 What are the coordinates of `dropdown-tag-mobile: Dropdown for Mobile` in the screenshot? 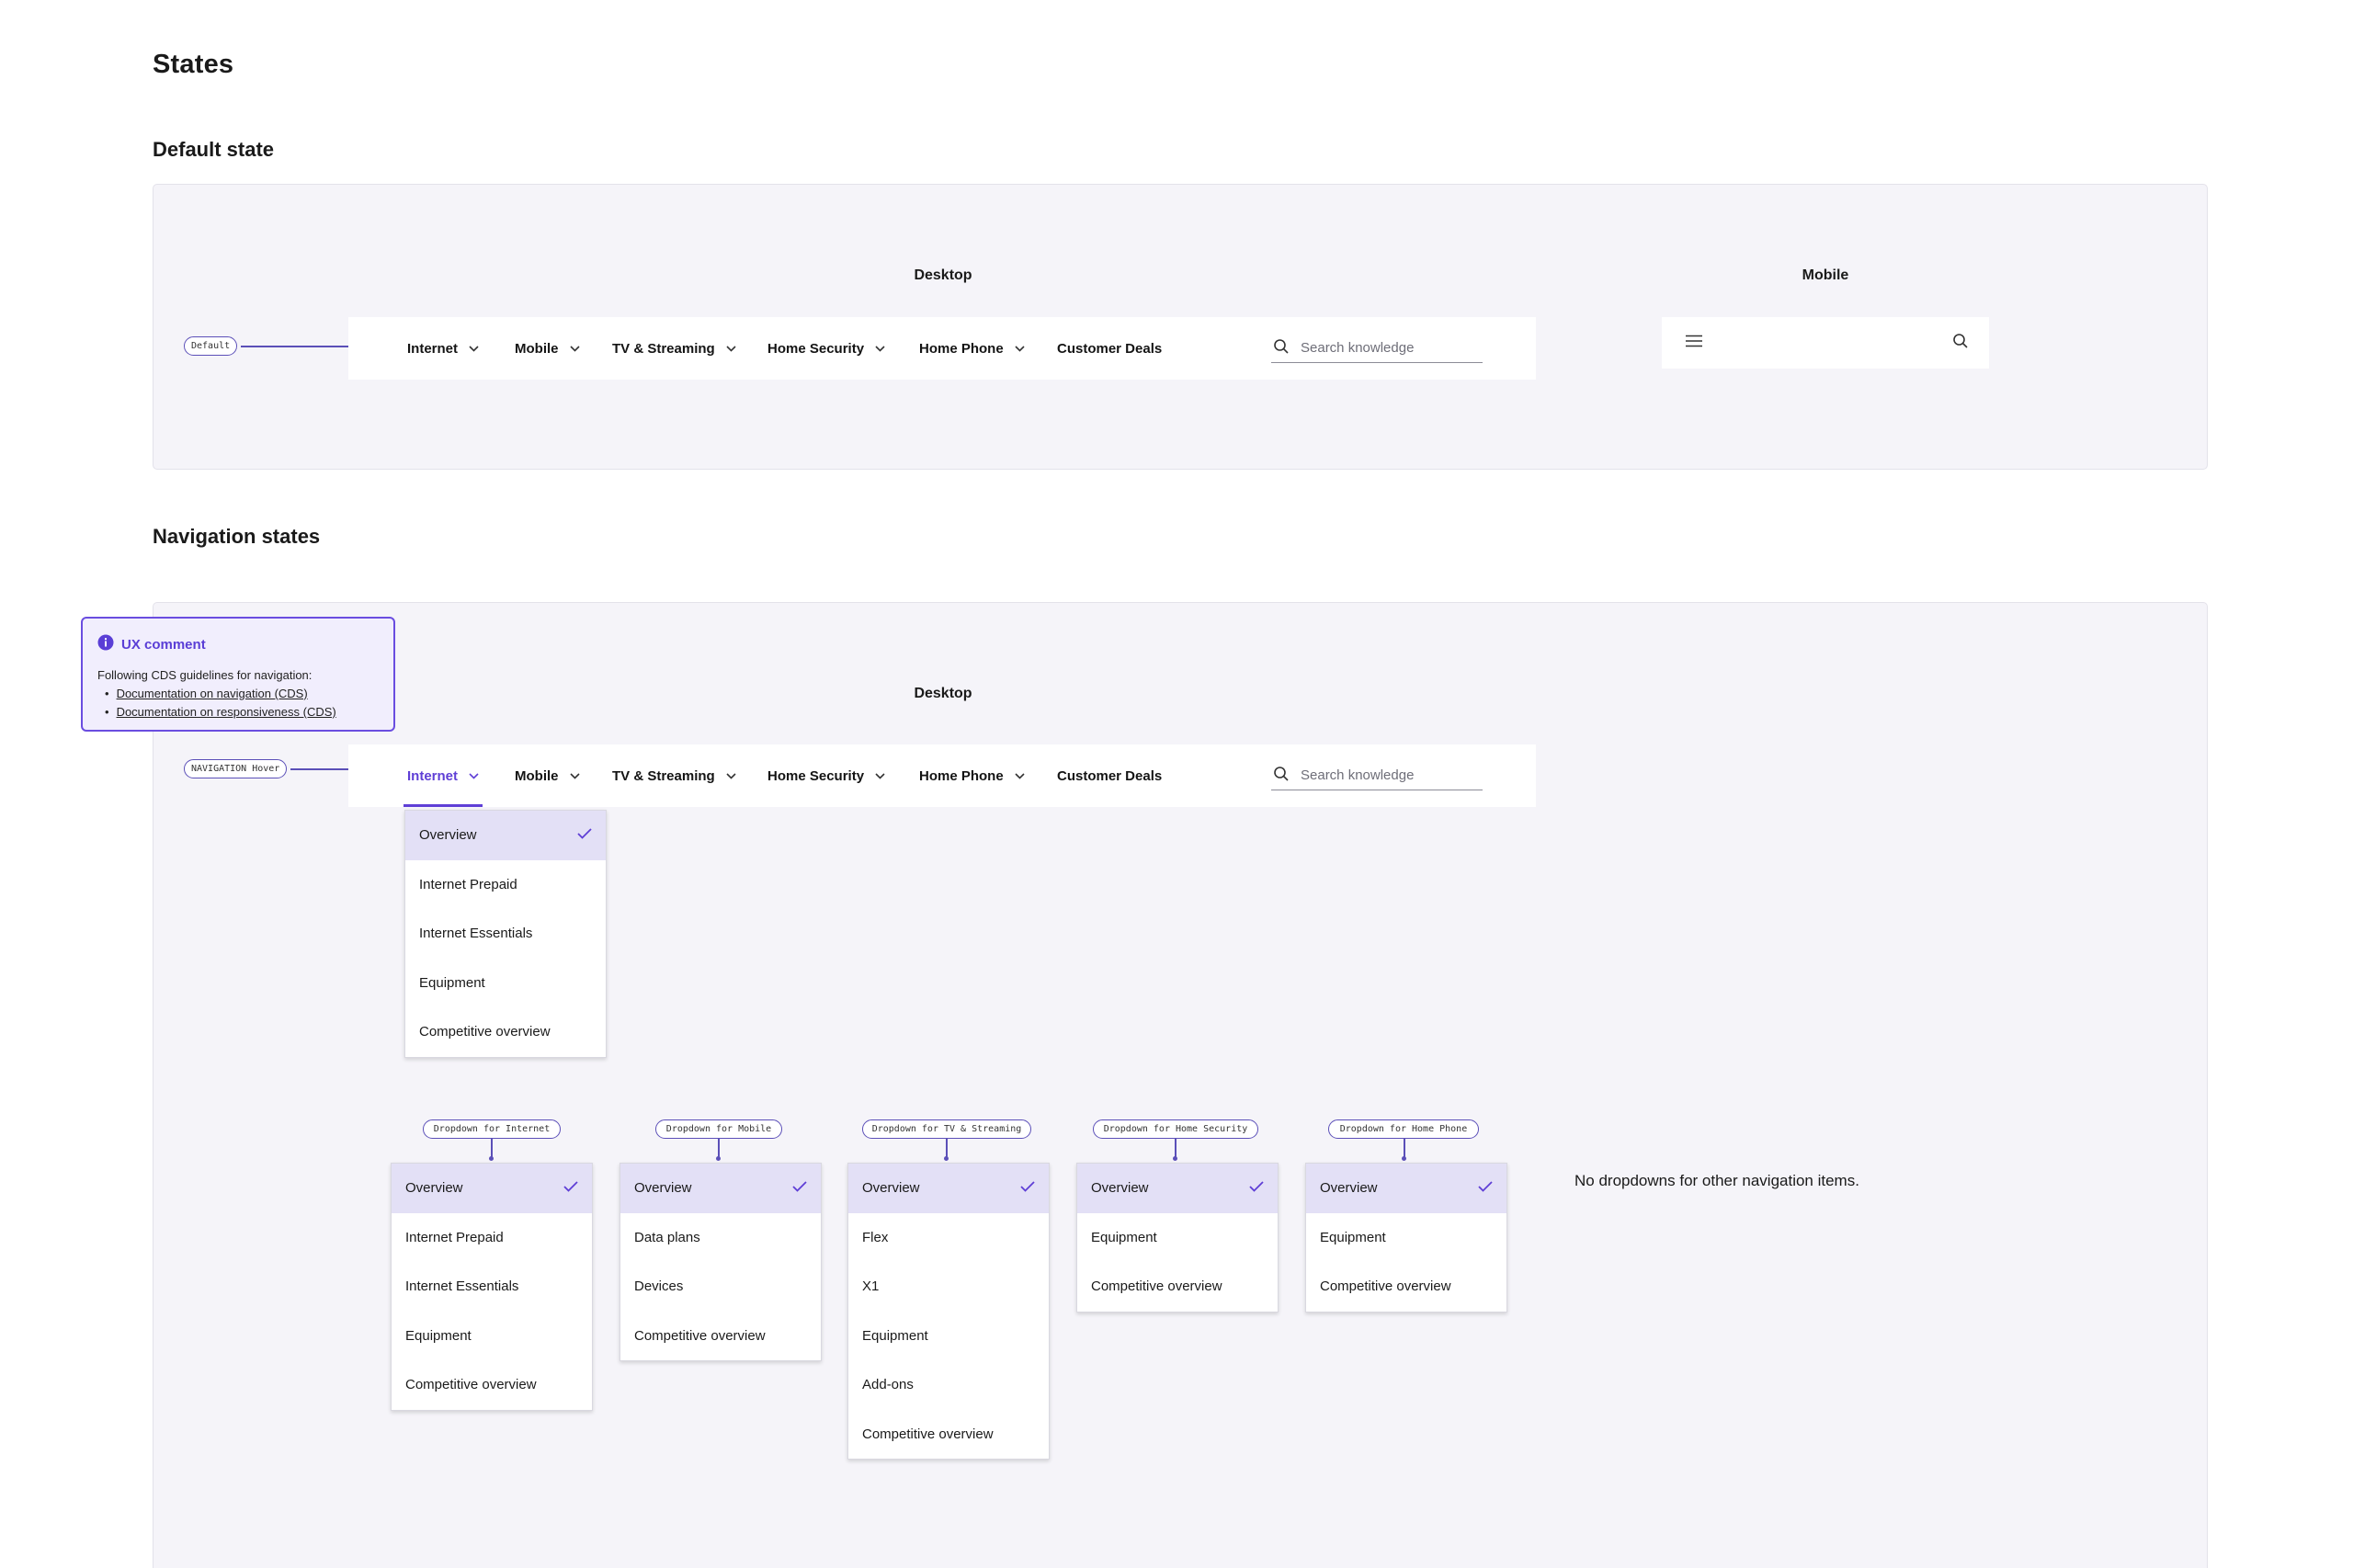 It's located at (718, 1129).